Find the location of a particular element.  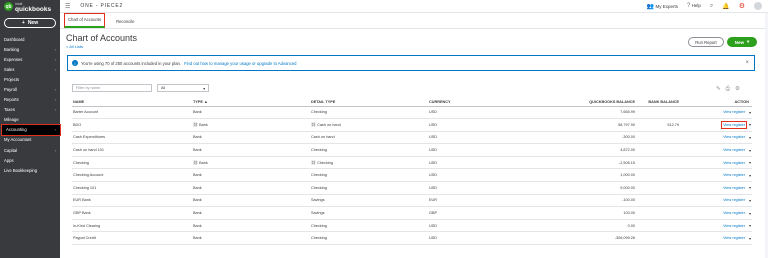

edit-icon: ✎ is located at coordinates (718, 89).